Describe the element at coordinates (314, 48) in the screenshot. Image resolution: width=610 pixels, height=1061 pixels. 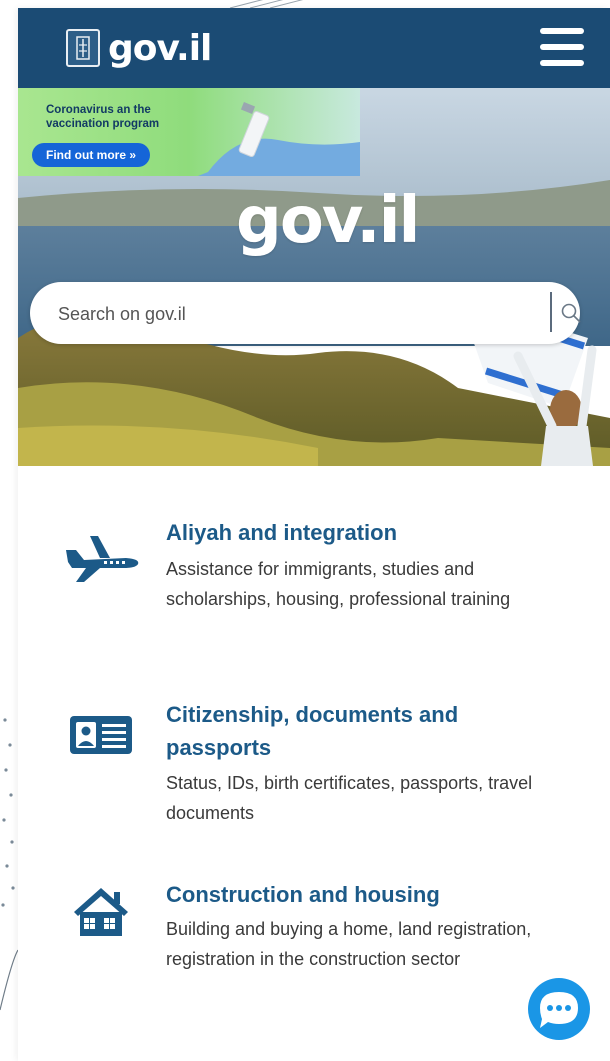
I see `header-bar: gov.il` at that location.